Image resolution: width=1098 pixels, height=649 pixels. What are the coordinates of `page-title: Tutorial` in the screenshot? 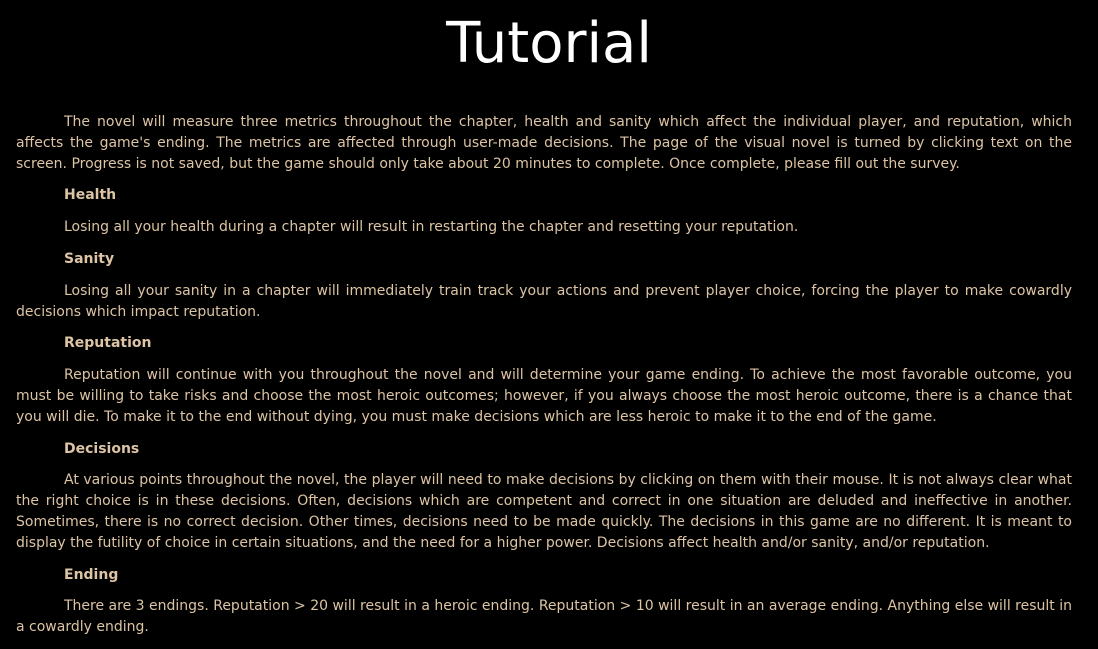 It's located at (549, 43).